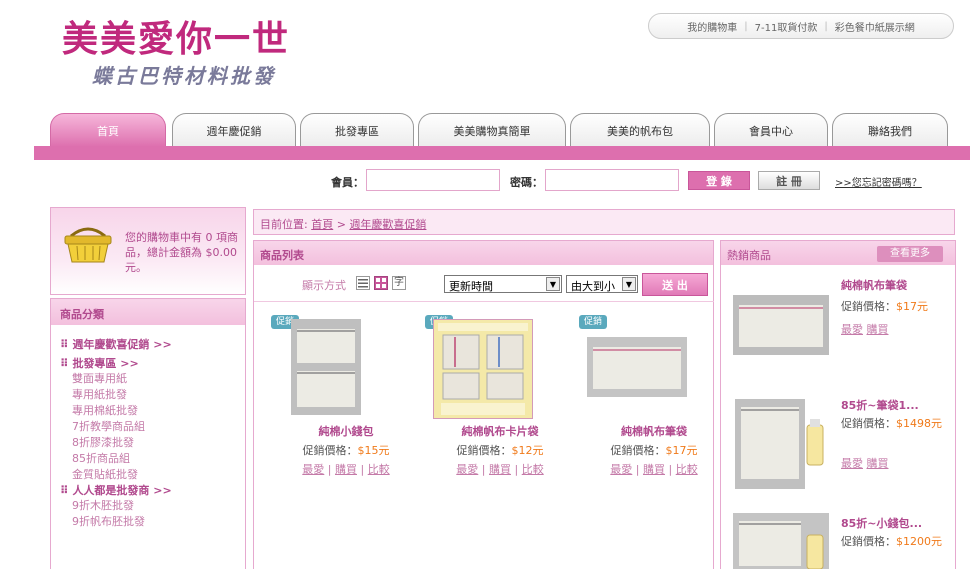 The width and height of the screenshot is (970, 569). I want to click on product-price: 促銷價格：$15元, so click(346, 450).